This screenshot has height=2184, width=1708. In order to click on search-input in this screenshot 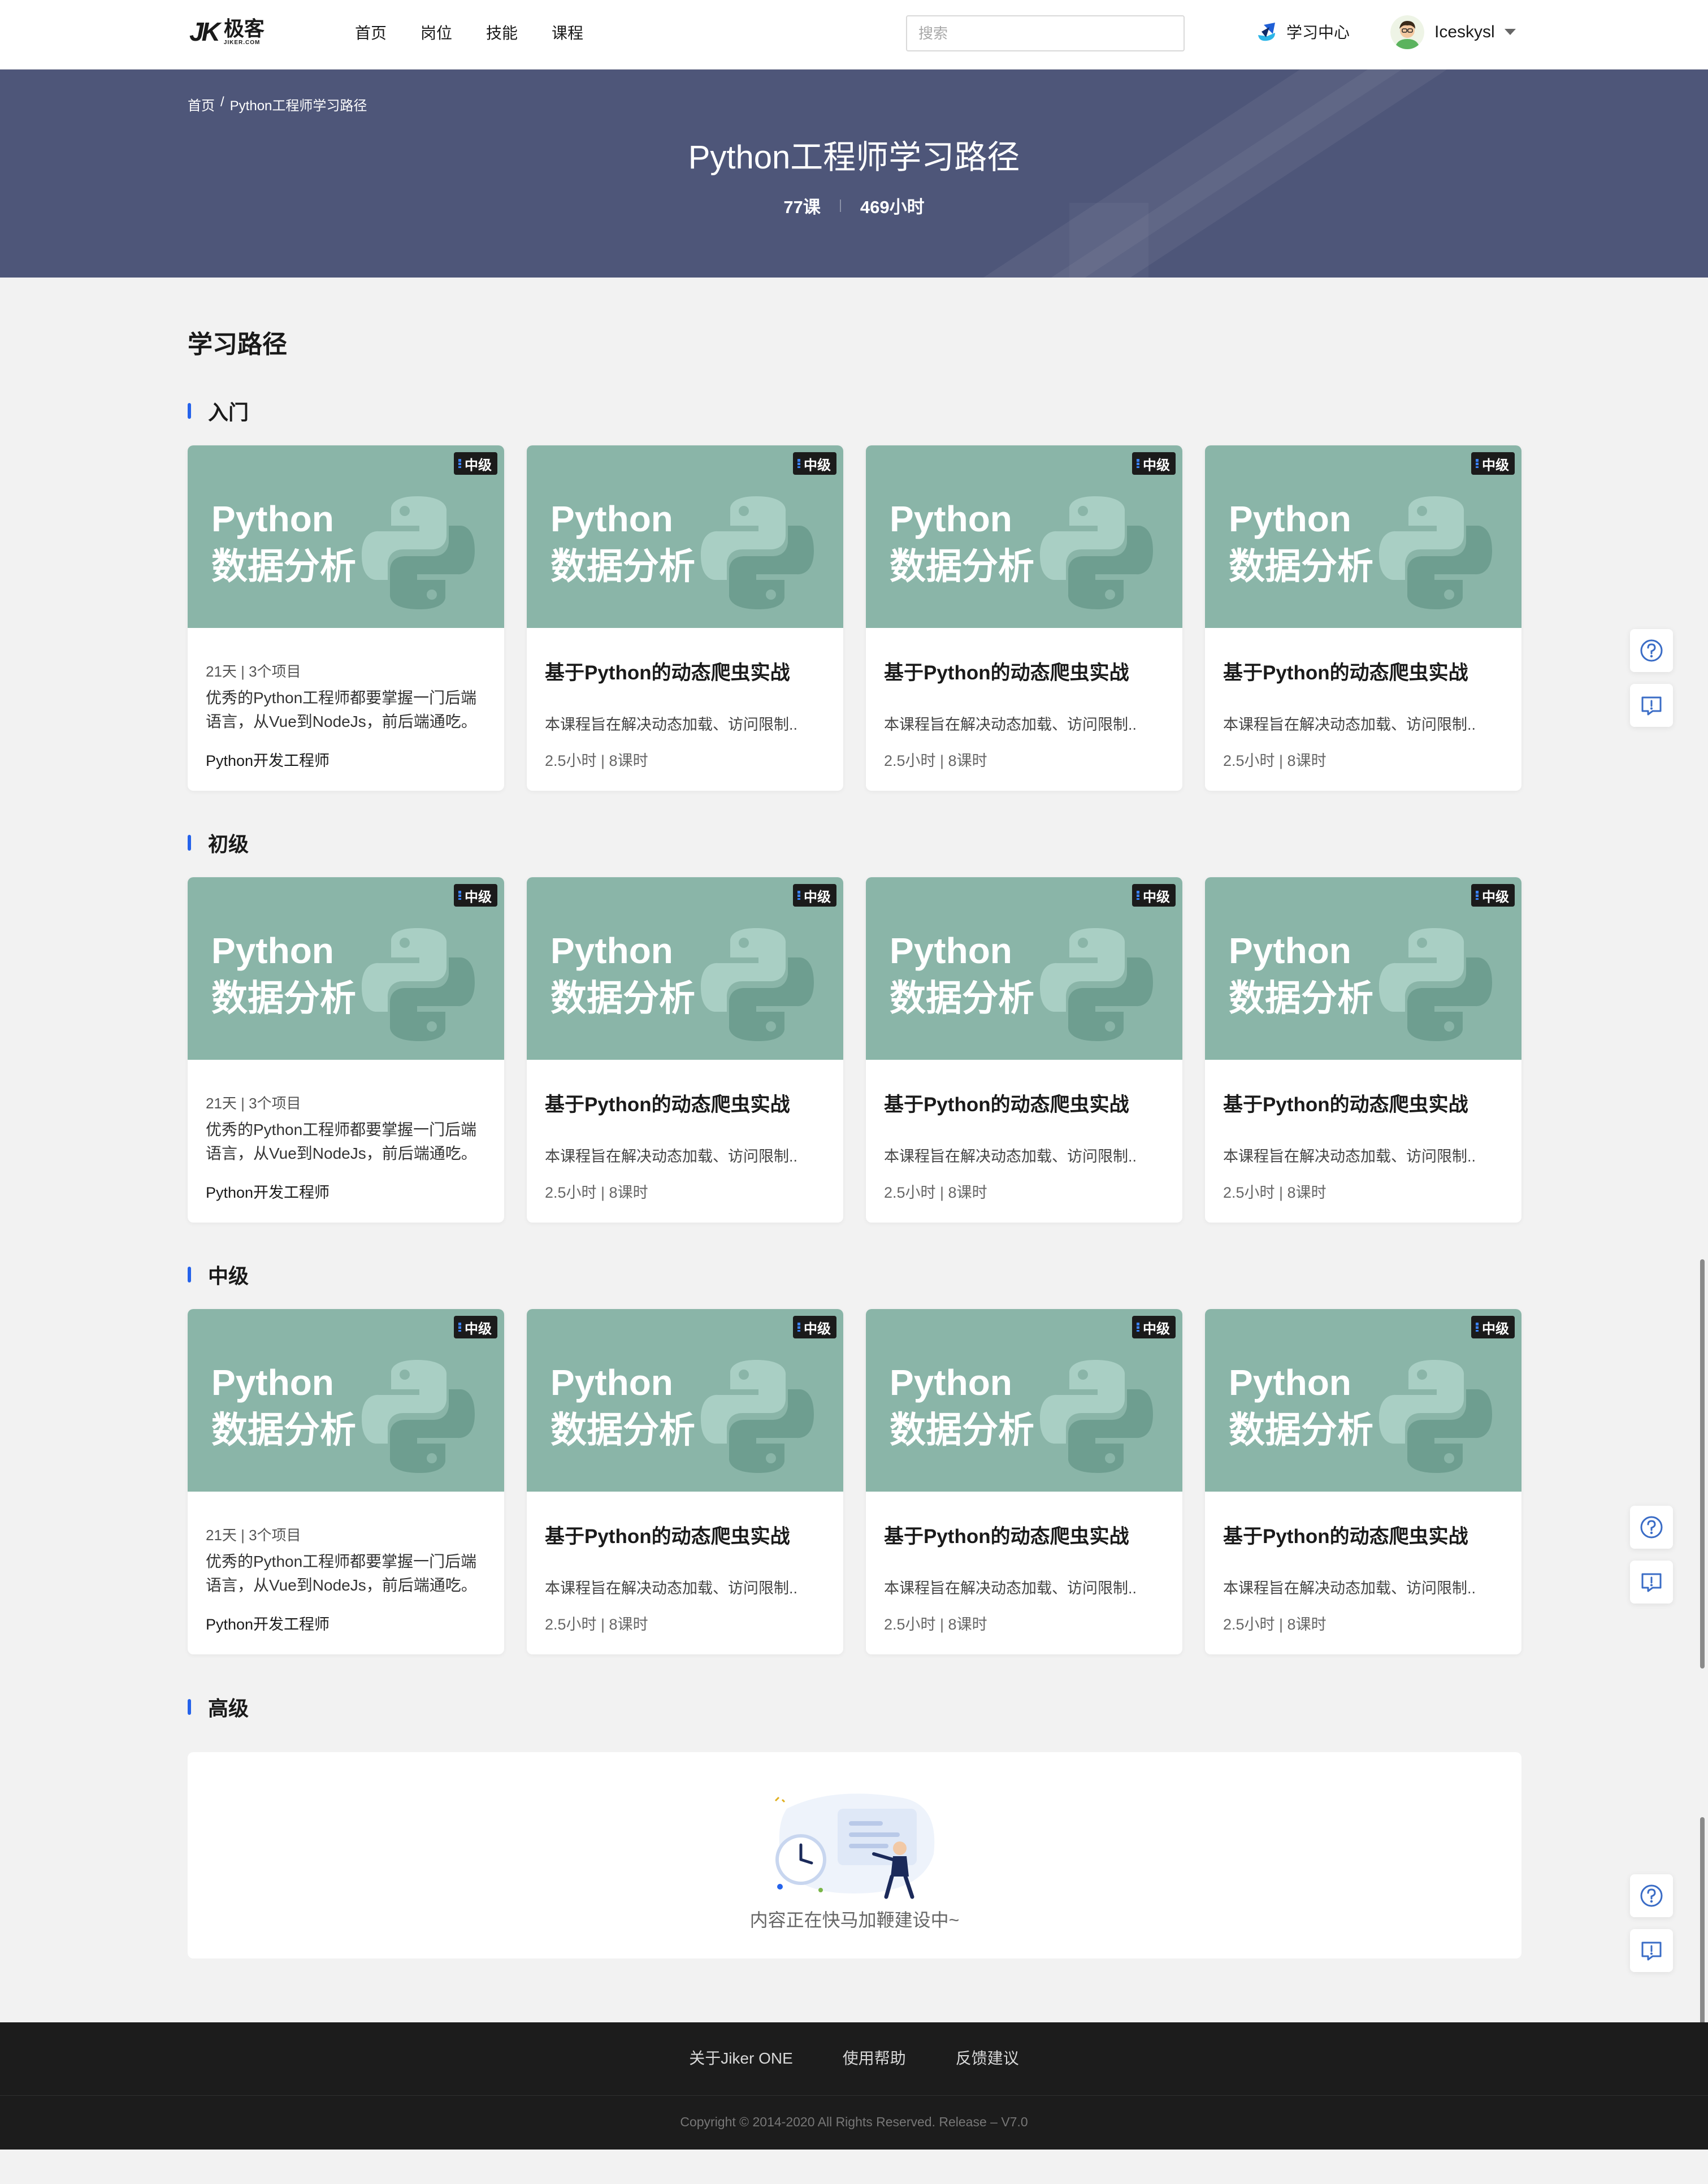, I will do `click(1046, 33)`.